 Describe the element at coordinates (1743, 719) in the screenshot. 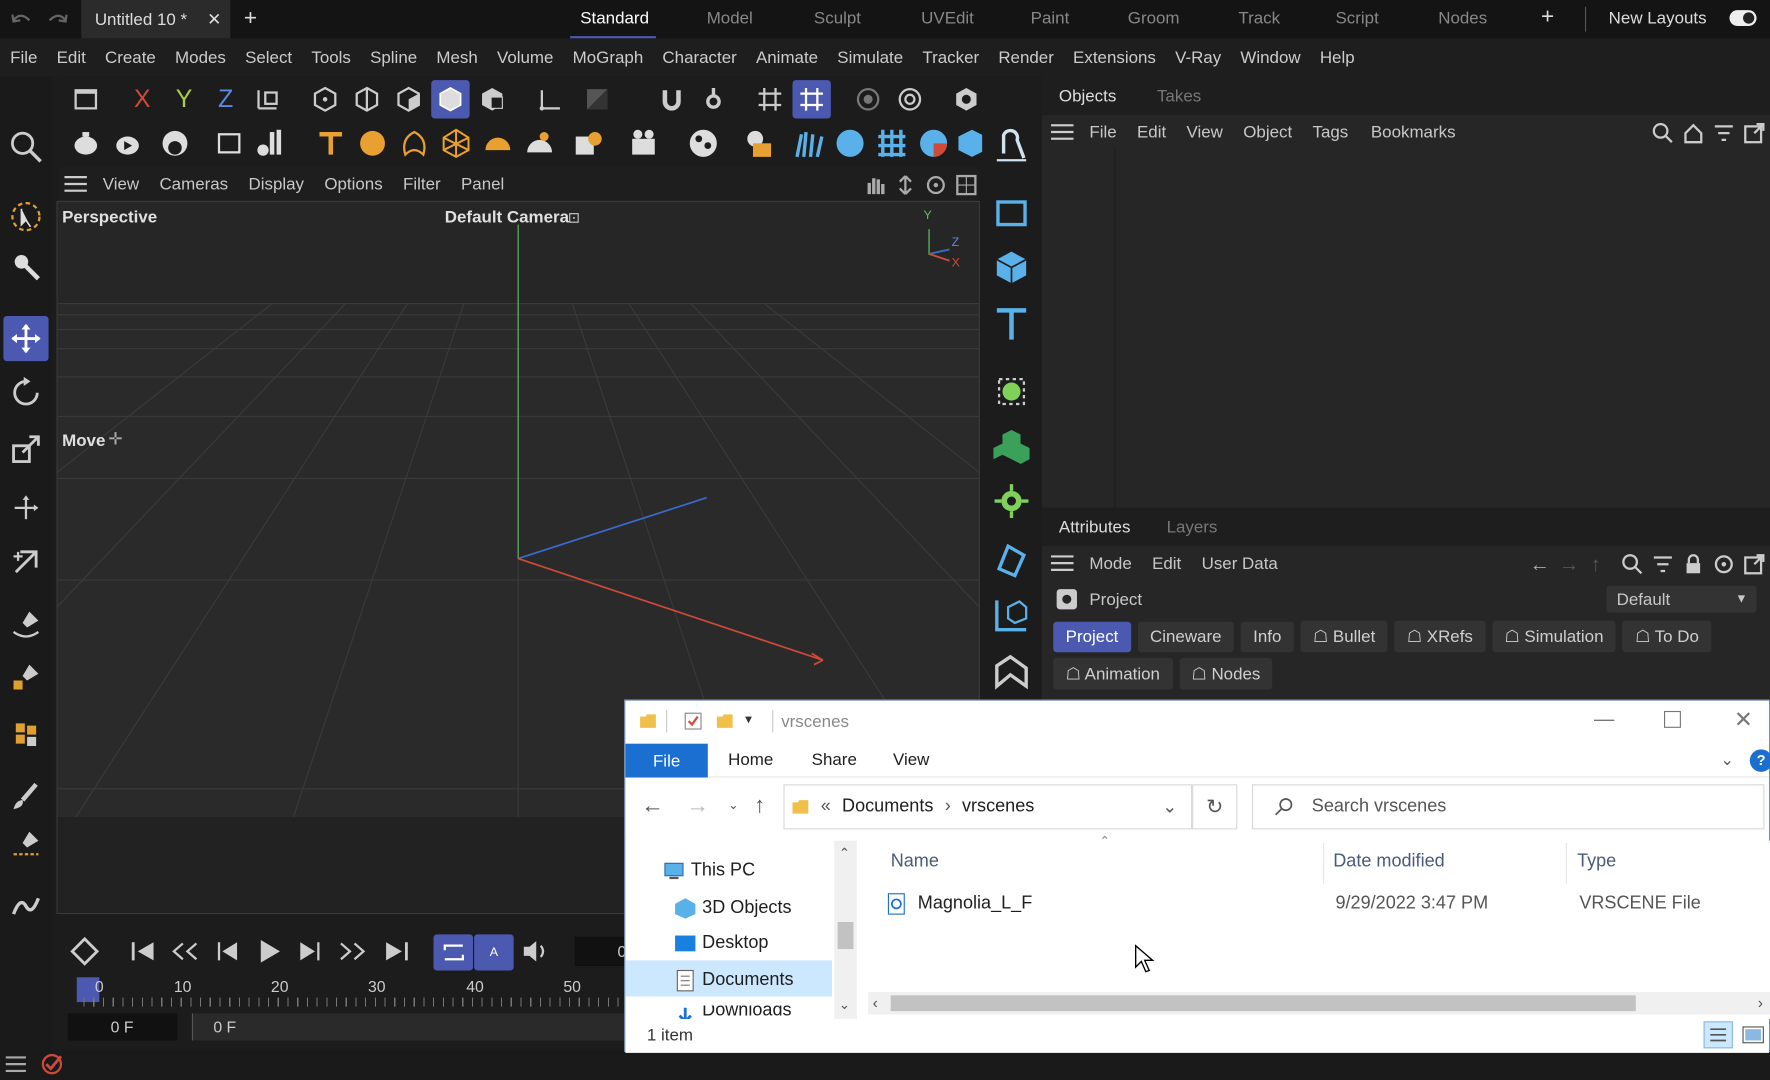

I see `close-icon: ✕` at that location.